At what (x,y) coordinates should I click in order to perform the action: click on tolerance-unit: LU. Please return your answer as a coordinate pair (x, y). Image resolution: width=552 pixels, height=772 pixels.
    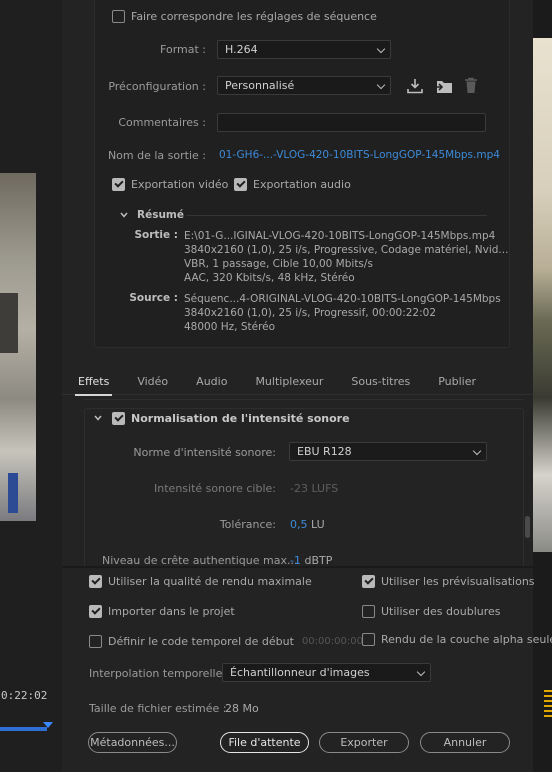
    Looking at the image, I should click on (318, 524).